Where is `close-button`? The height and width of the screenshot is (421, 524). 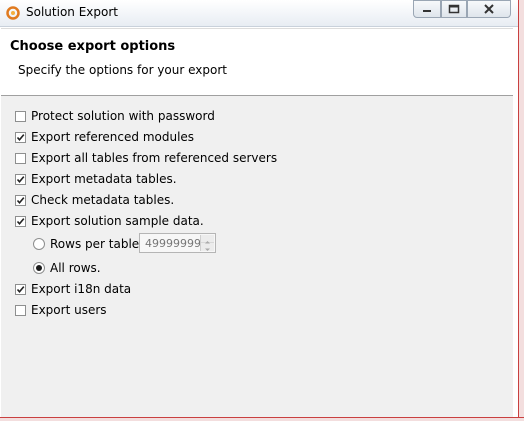
close-button is located at coordinates (489, 9).